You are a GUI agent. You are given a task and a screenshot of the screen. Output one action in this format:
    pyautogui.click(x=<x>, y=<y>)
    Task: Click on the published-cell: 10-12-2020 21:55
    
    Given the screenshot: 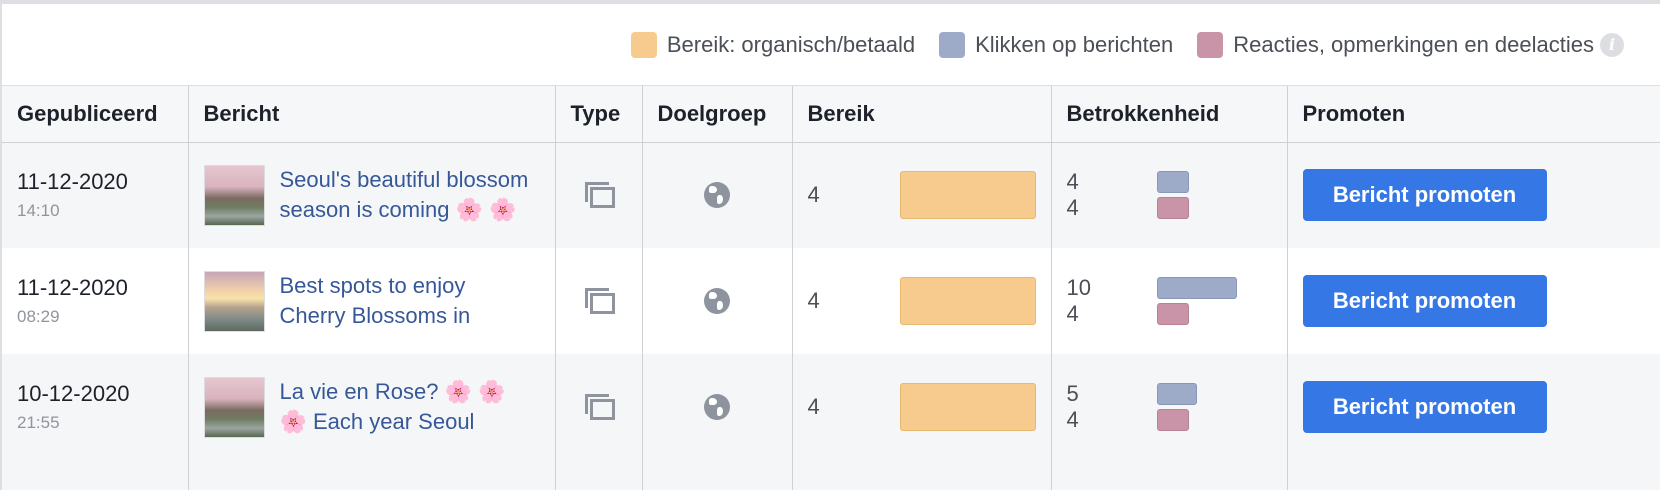 What is the action you would take?
    pyautogui.click(x=95, y=407)
    